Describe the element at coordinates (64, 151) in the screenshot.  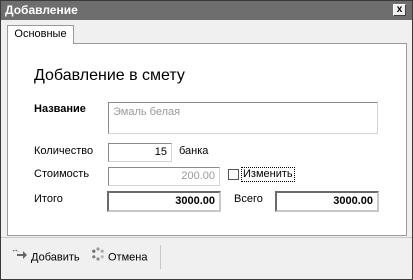
I see `quantity-label: Количество` at that location.